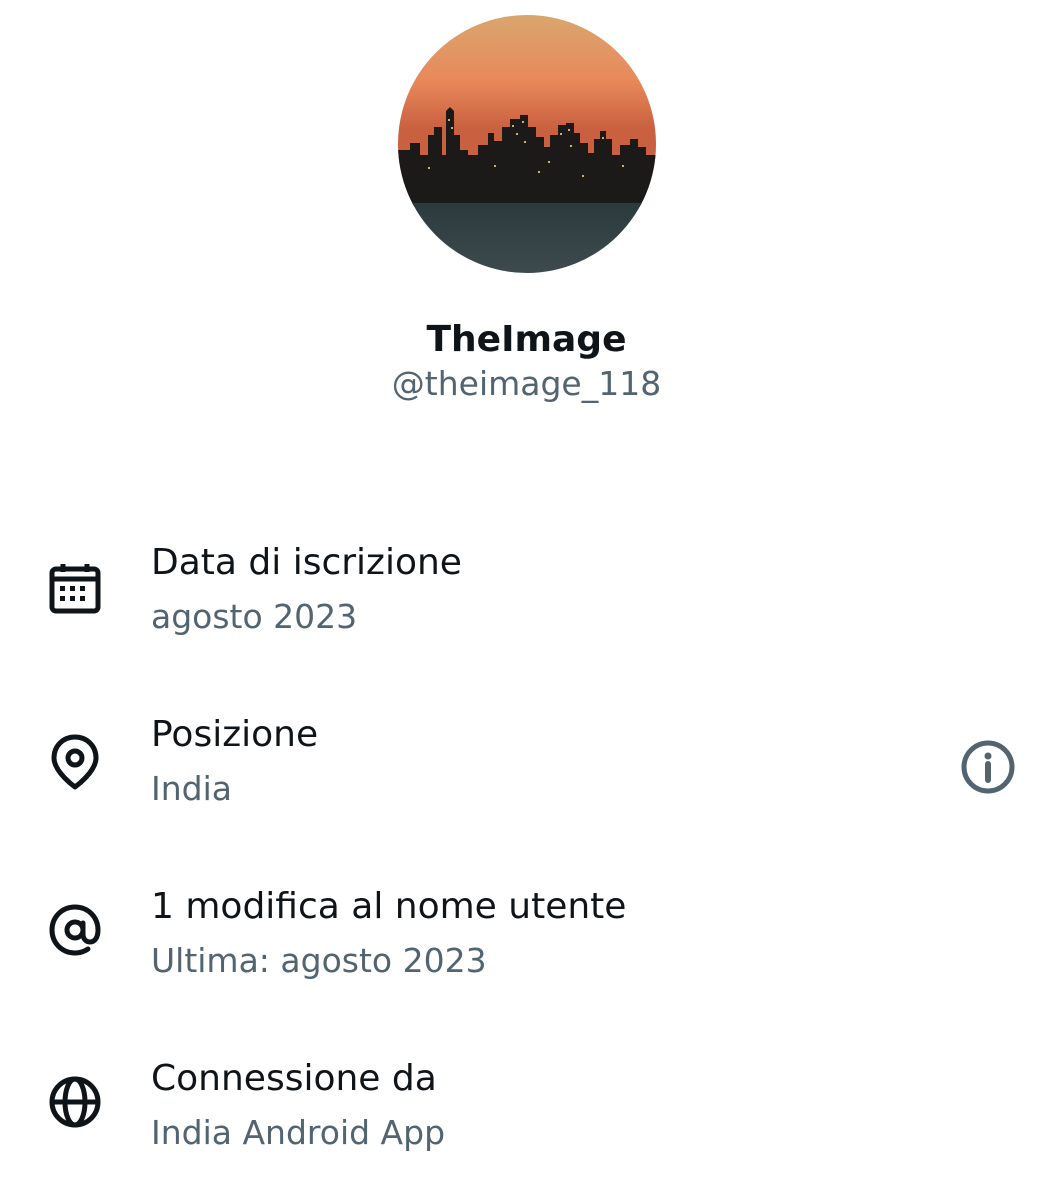 This screenshot has width=1053, height=1200. Describe the element at coordinates (191, 788) in the screenshot. I see `location-value: India` at that location.